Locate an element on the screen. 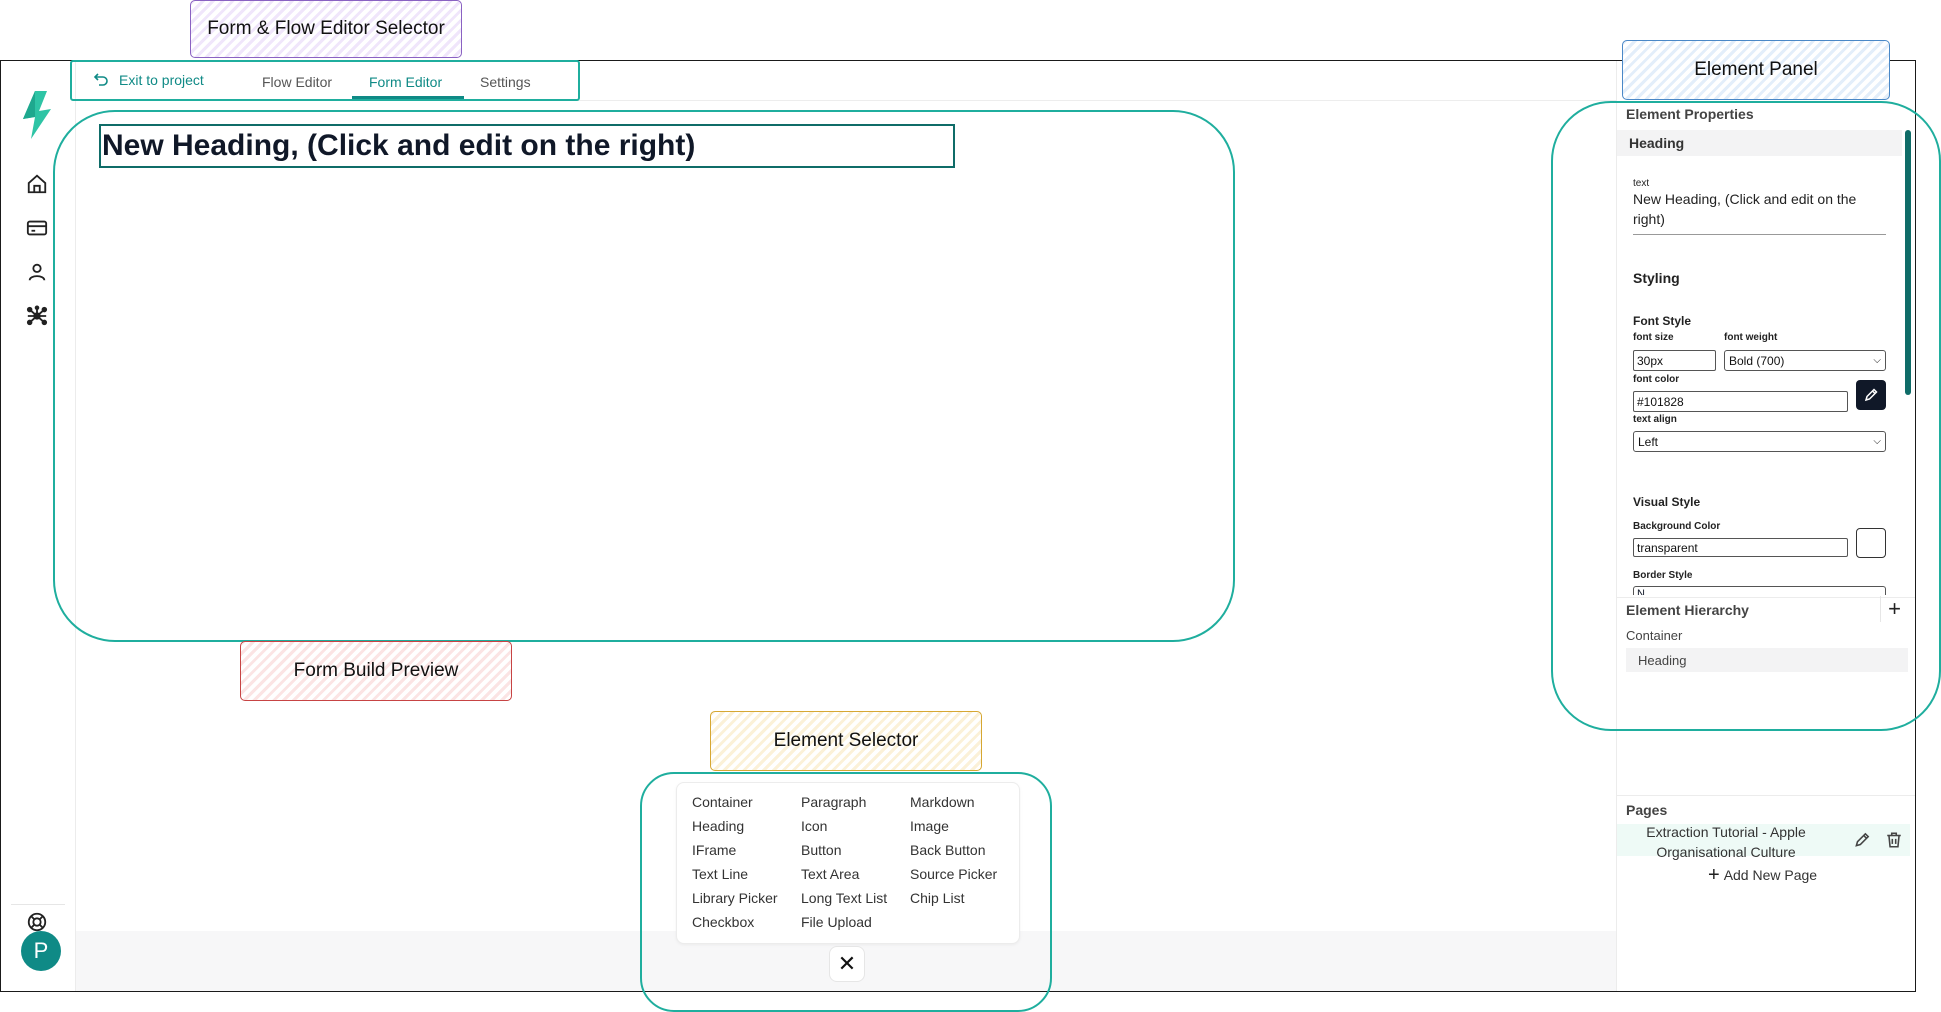 The image size is (1941, 1012). card-icon is located at coordinates (37, 228).